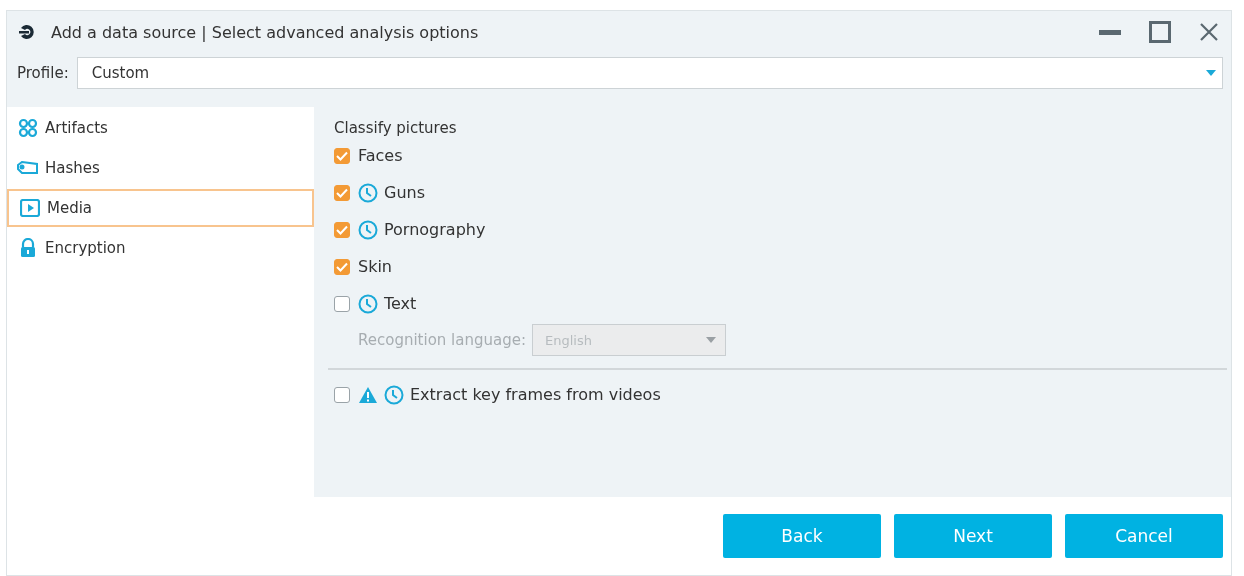 The image size is (1244, 576). Describe the element at coordinates (395, 127) in the screenshot. I see `section-title: Classify pictures` at that location.